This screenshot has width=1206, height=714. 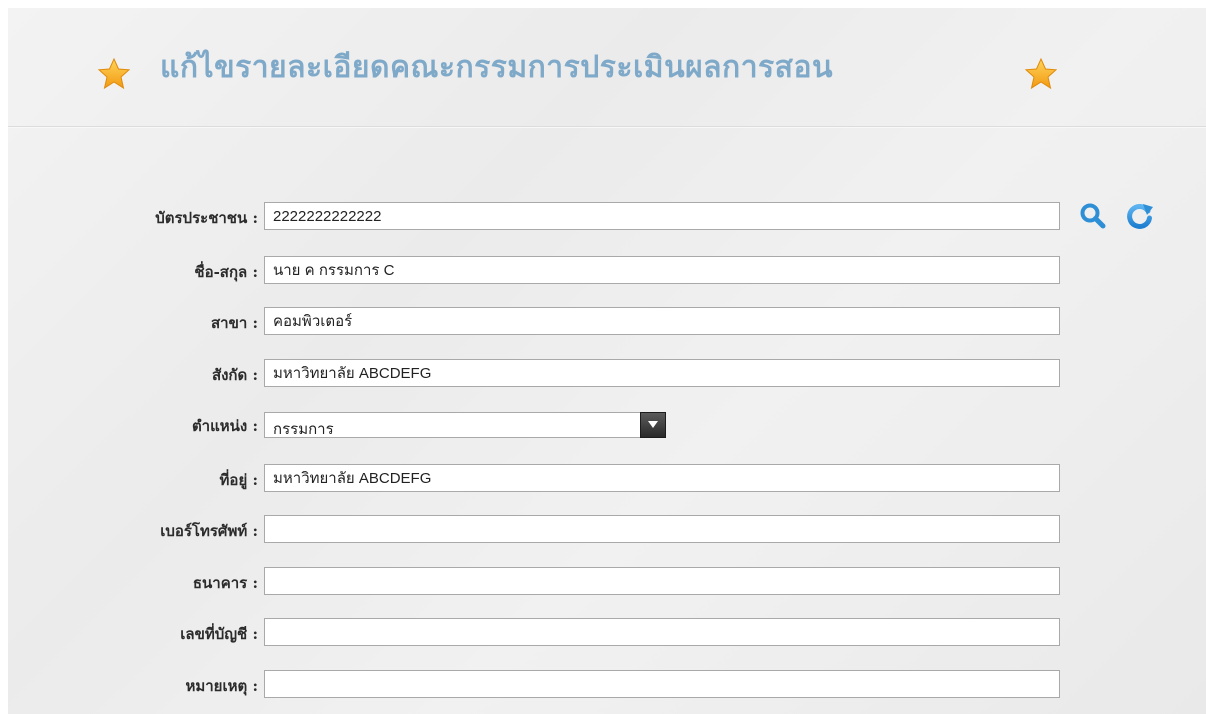 I want to click on major-row: สาขา :, so click(x=607, y=324).